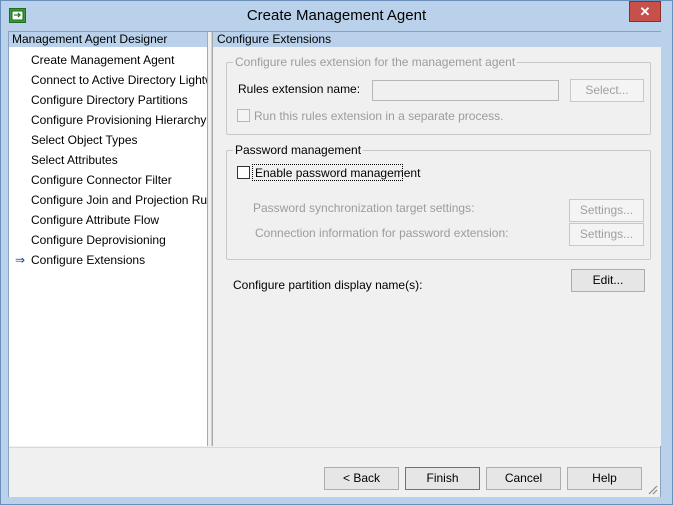  What do you see at coordinates (442, 478) in the screenshot?
I see `finish-button: Finish` at bounding box center [442, 478].